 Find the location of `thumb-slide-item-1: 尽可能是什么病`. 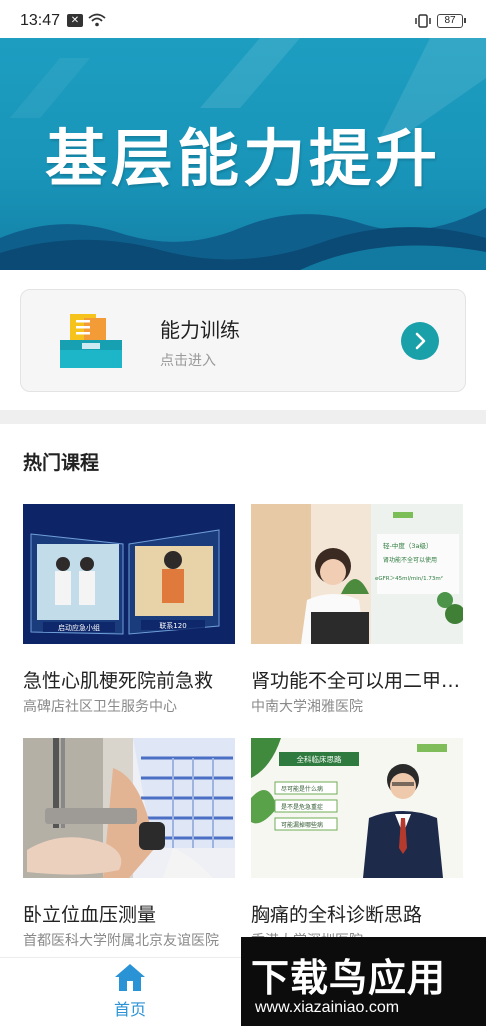

thumb-slide-item-1: 尽可能是什么病 is located at coordinates (302, 789).